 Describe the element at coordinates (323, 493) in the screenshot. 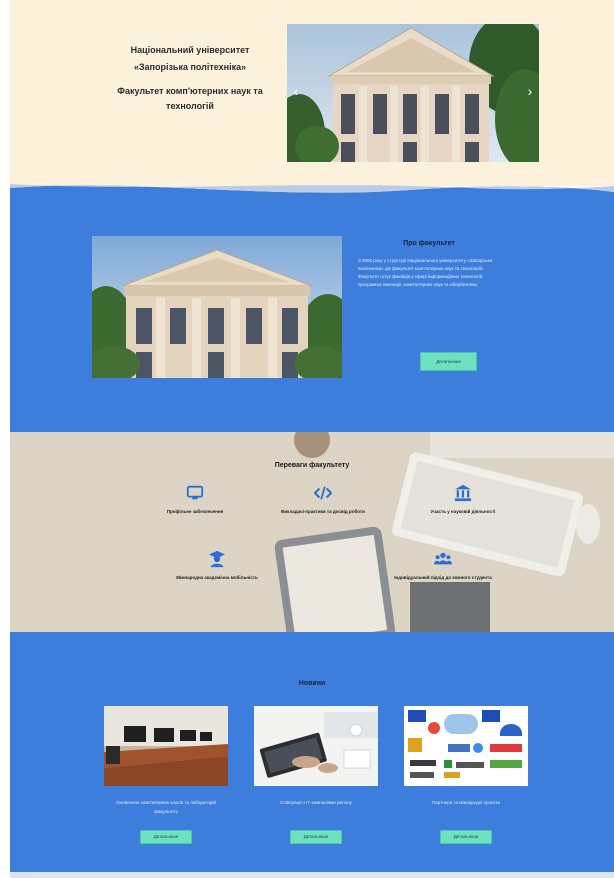

I see `code-icon` at that location.